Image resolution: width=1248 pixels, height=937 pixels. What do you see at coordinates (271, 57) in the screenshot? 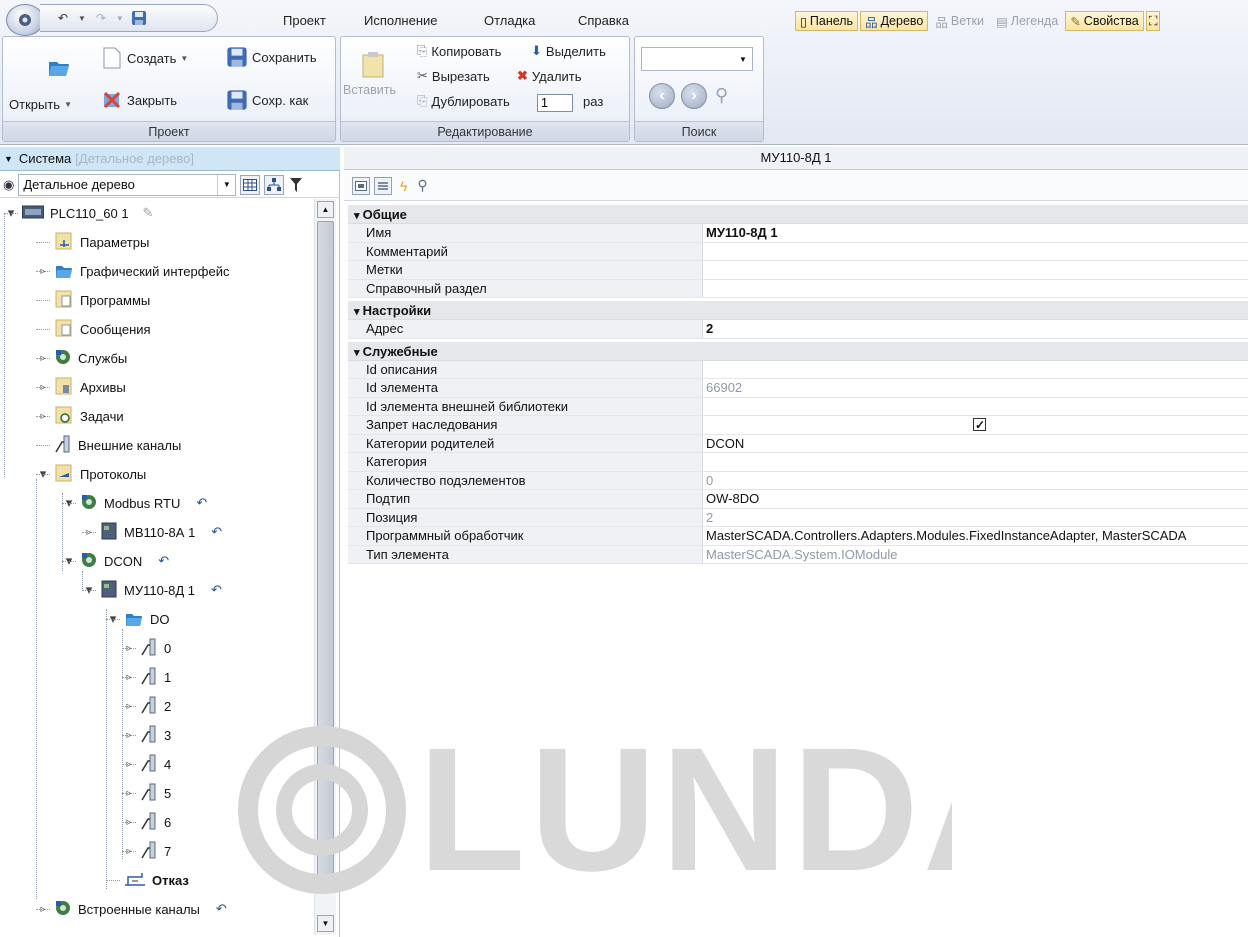
I see `save-button: Сохранить` at bounding box center [271, 57].